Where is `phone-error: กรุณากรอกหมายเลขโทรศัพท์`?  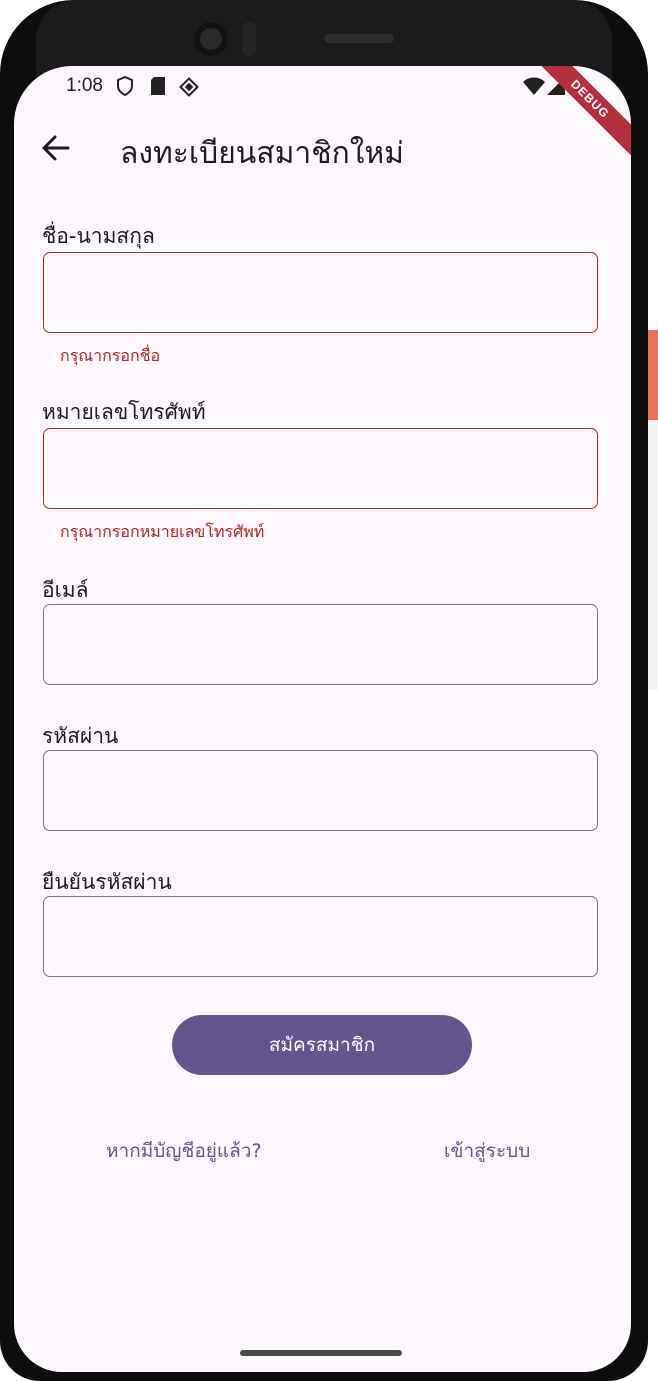
phone-error: กรุณากรอกหมายเลขโทรศัพท์ is located at coordinates (162, 531).